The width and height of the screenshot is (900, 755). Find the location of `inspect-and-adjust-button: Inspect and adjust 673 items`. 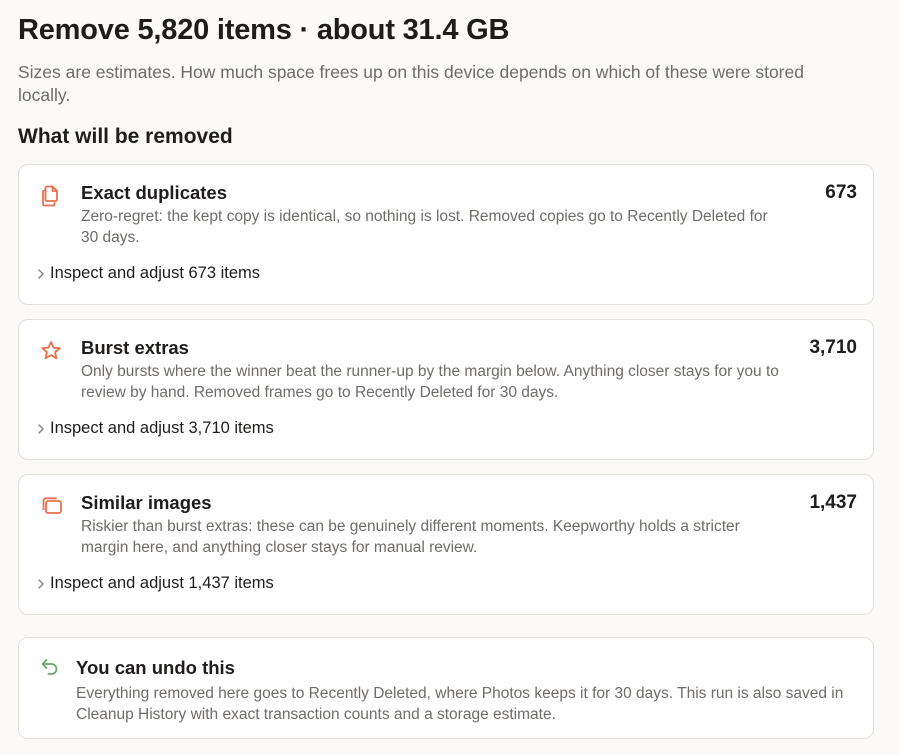

inspect-and-adjust-button: Inspect and adjust 673 items is located at coordinates (146, 273).